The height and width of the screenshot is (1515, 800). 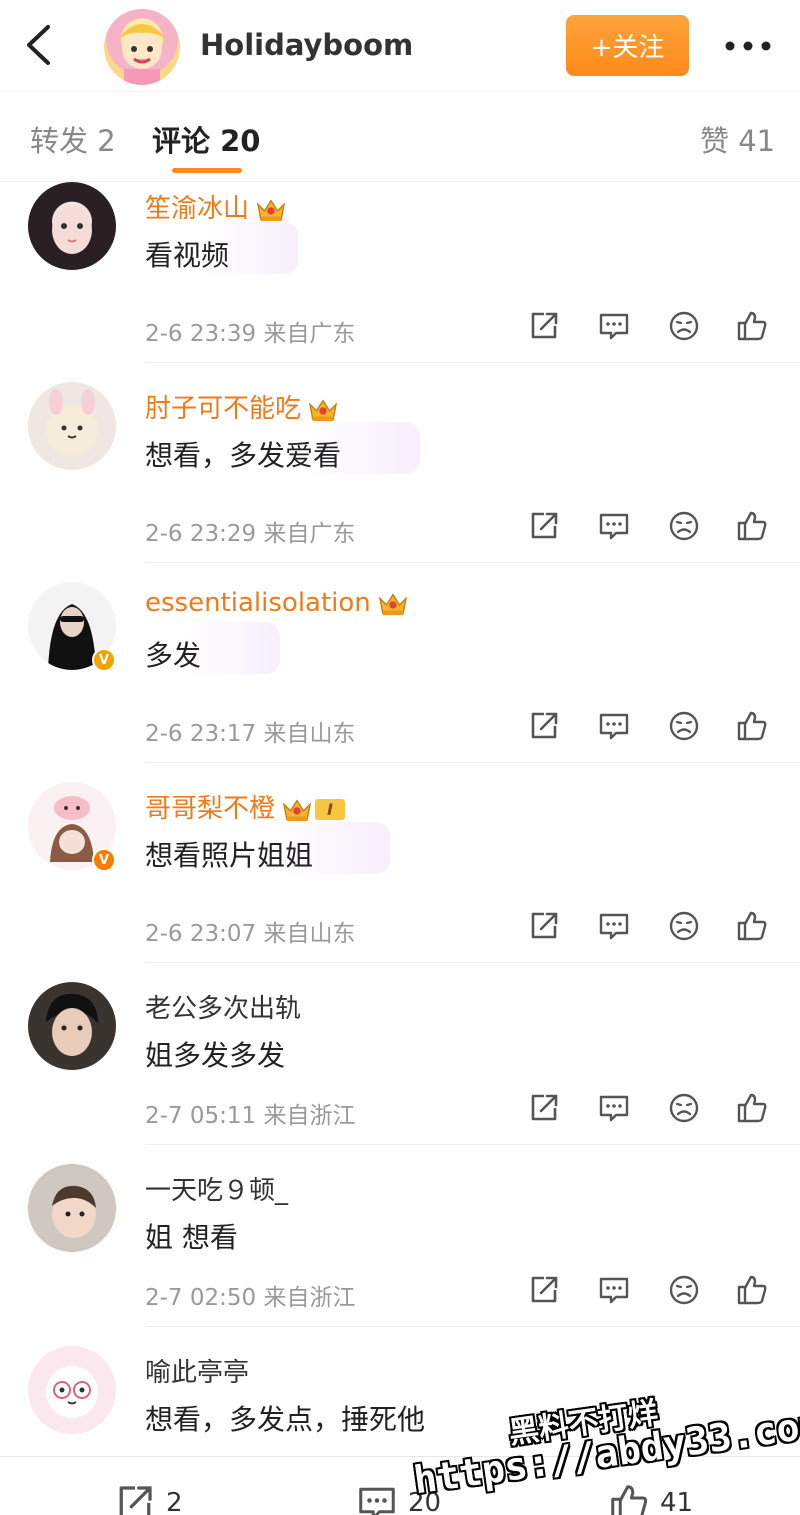 I want to click on author-avatar, so click(x=142, y=47).